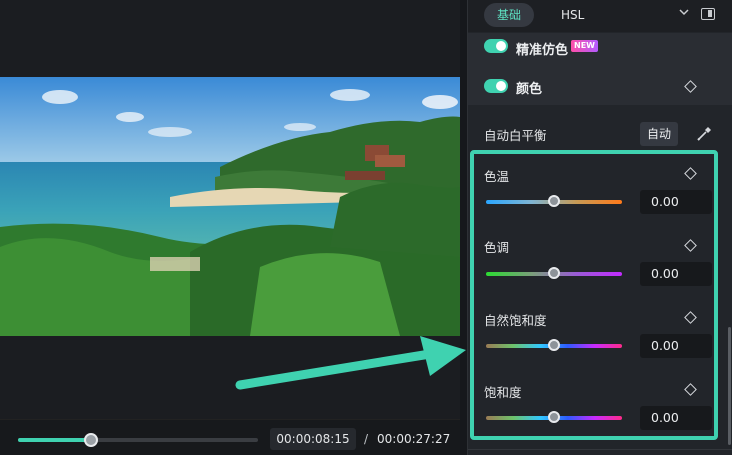  I want to click on color-toggle, so click(496, 86).